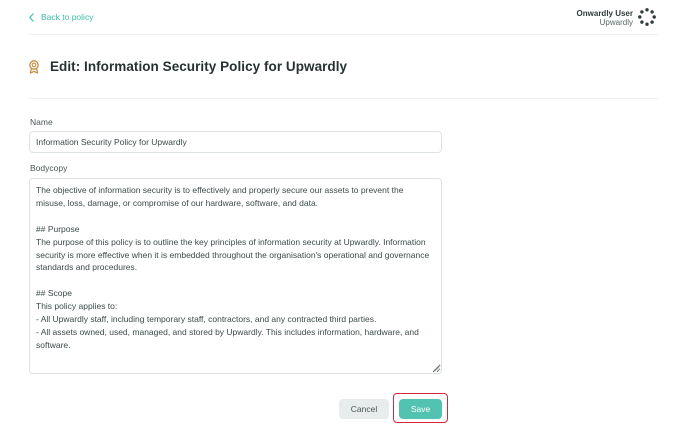 Image resolution: width=688 pixels, height=433 pixels. I want to click on award-badge-icon, so click(34, 66).